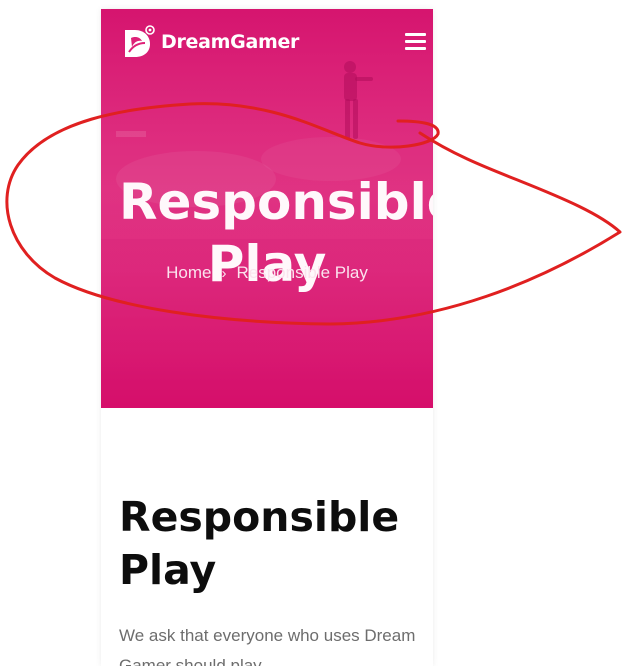 The height and width of the screenshot is (666, 624). What do you see at coordinates (230, 42) in the screenshot?
I see `brand-name: DreamGamer` at bounding box center [230, 42].